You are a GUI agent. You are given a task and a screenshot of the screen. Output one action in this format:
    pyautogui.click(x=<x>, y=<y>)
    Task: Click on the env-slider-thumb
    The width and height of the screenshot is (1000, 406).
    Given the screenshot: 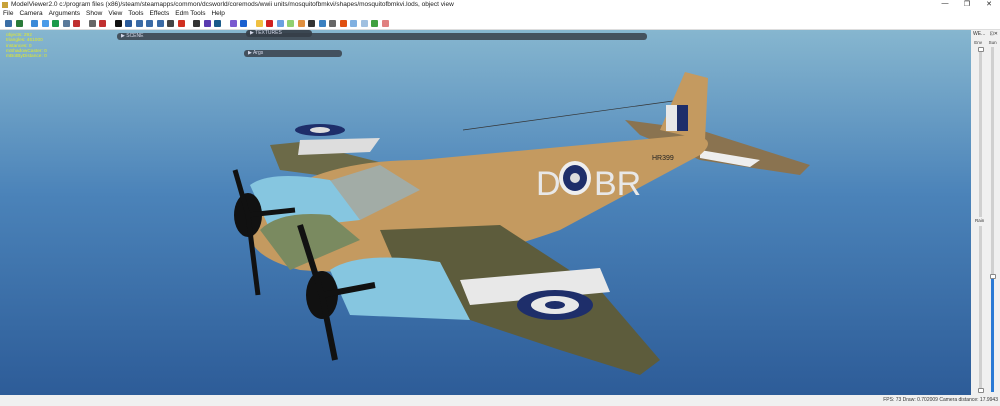 What is the action you would take?
    pyautogui.click(x=980, y=49)
    